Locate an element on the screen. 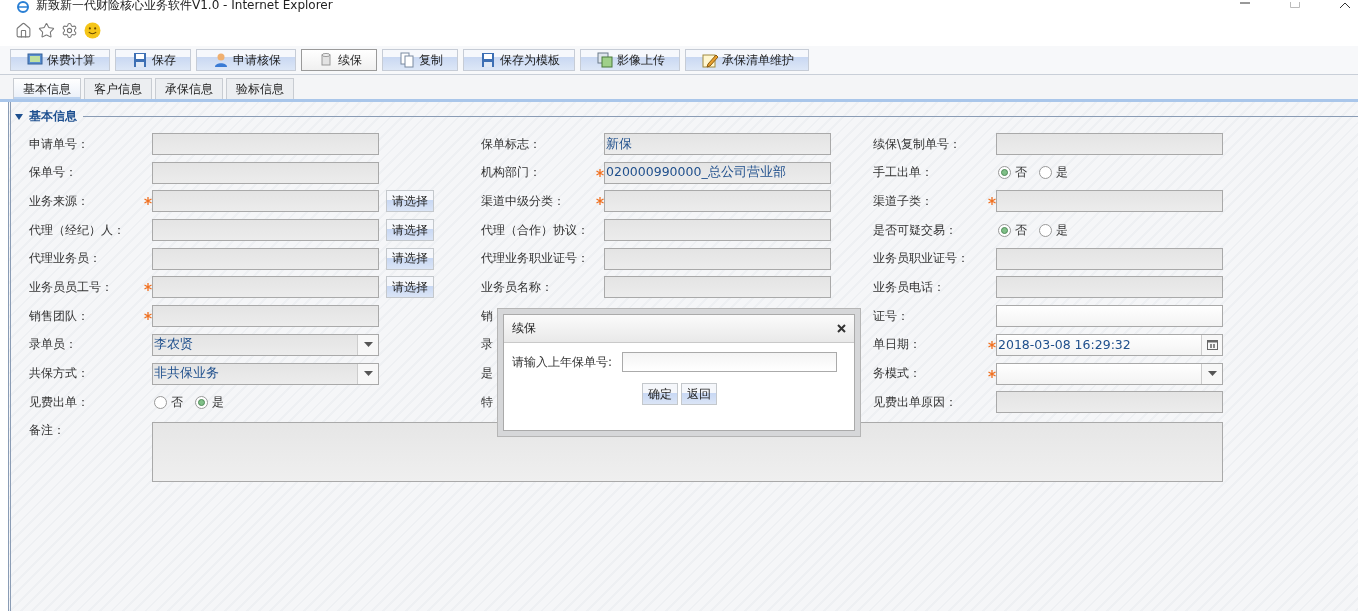 This screenshot has height=611, width=1358. close-button is located at coordinates (841, 328).